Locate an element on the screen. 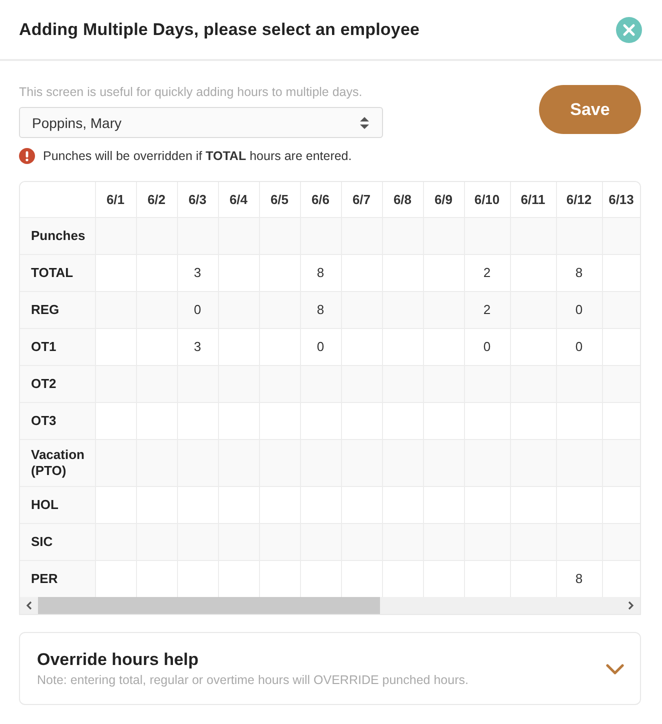  warning-text: Punches will be overridden if TOTAL hours are entered. is located at coordinates (197, 156).